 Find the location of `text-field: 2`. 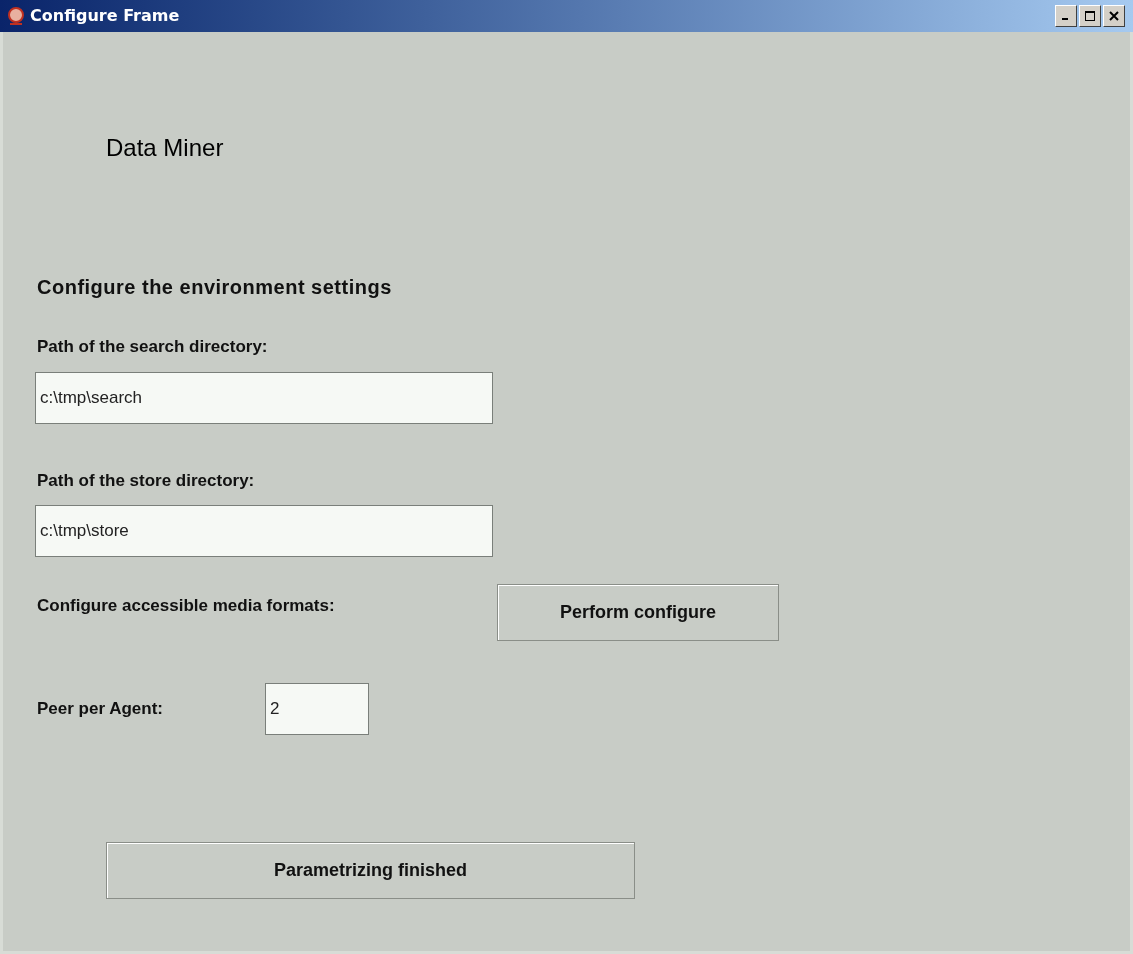

text-field: 2 is located at coordinates (317, 709).